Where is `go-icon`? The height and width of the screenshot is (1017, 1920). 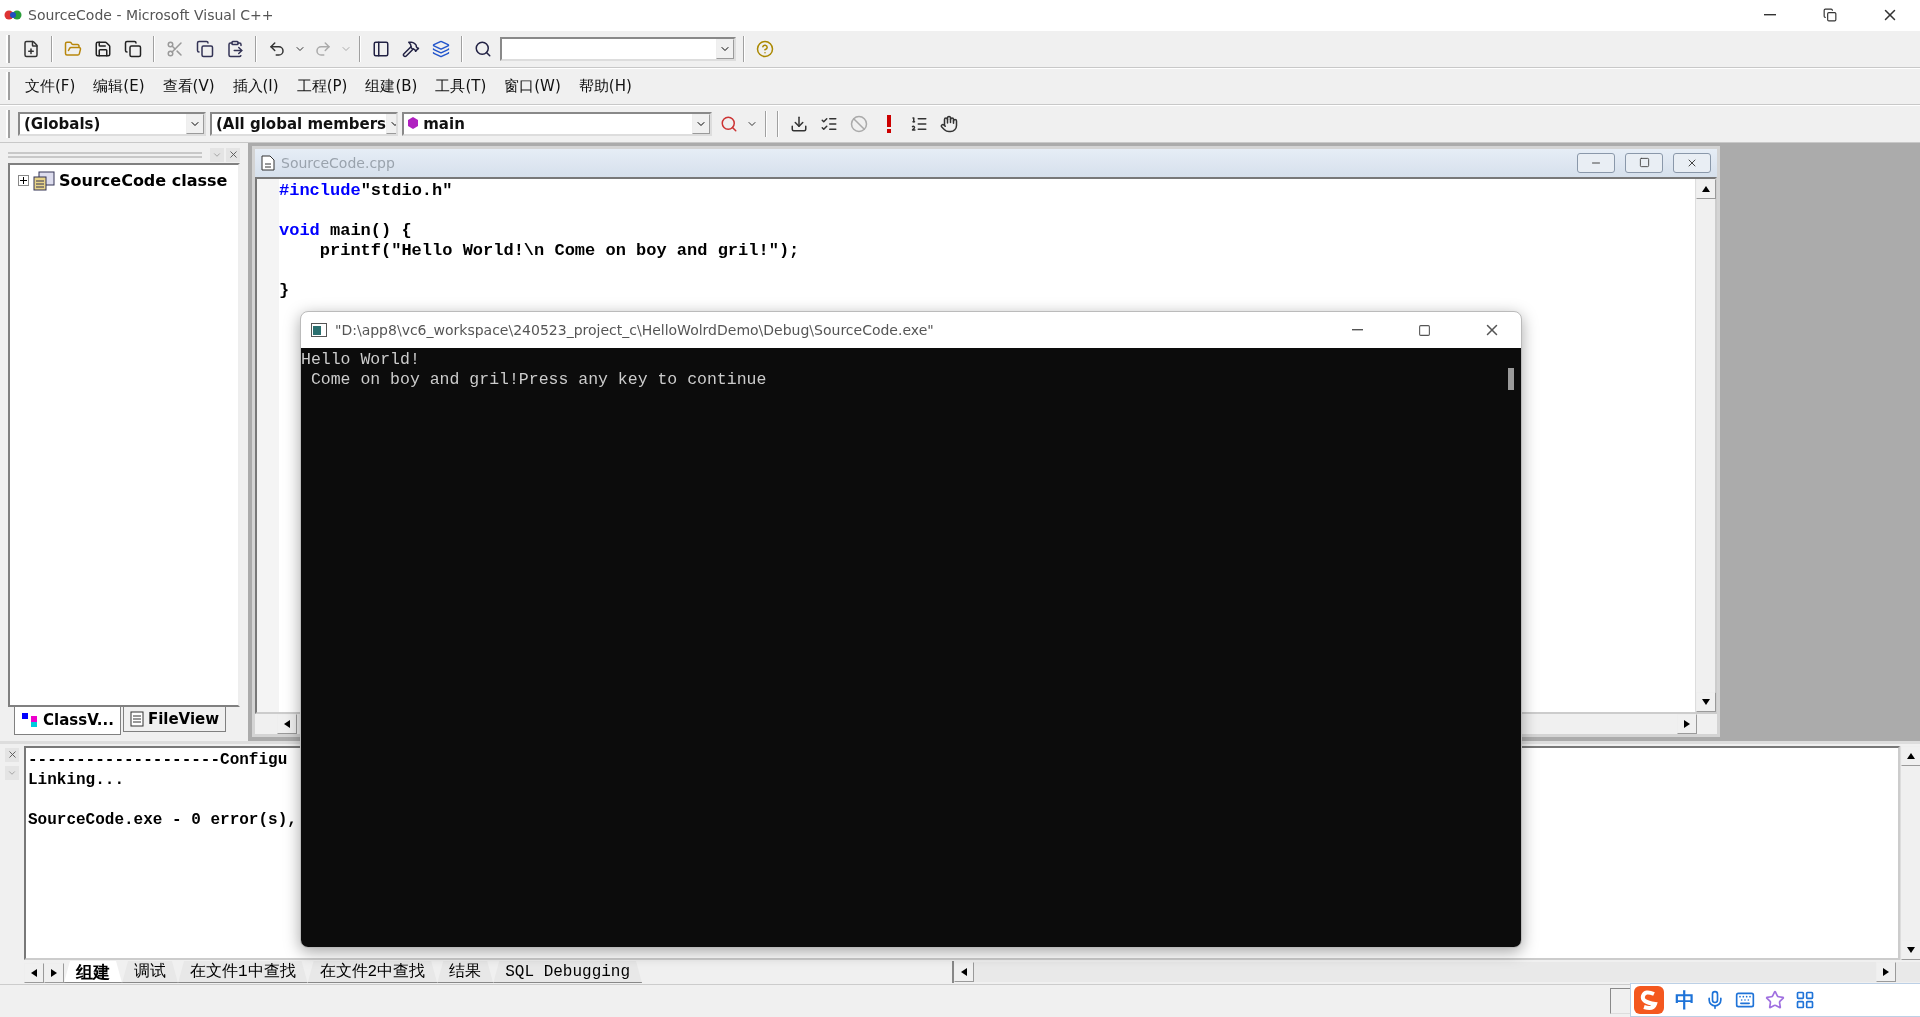
go-icon is located at coordinates (919, 123).